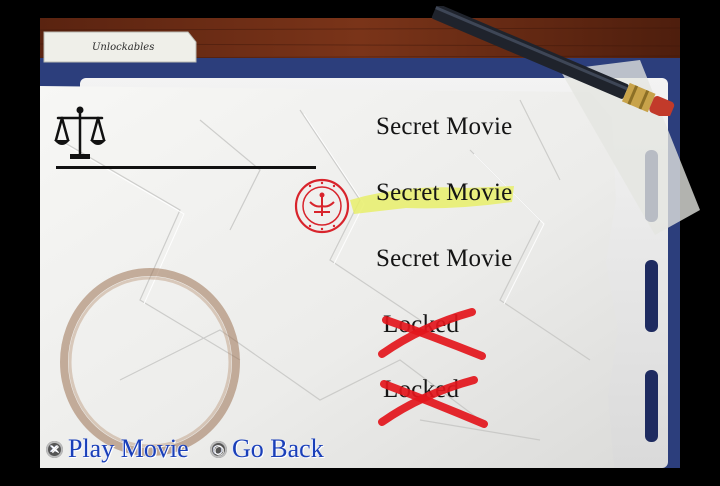 This screenshot has height=486, width=720. What do you see at coordinates (444, 259) in the screenshot?
I see `menu-item-secret-movie-3: Secret Movie` at bounding box center [444, 259].